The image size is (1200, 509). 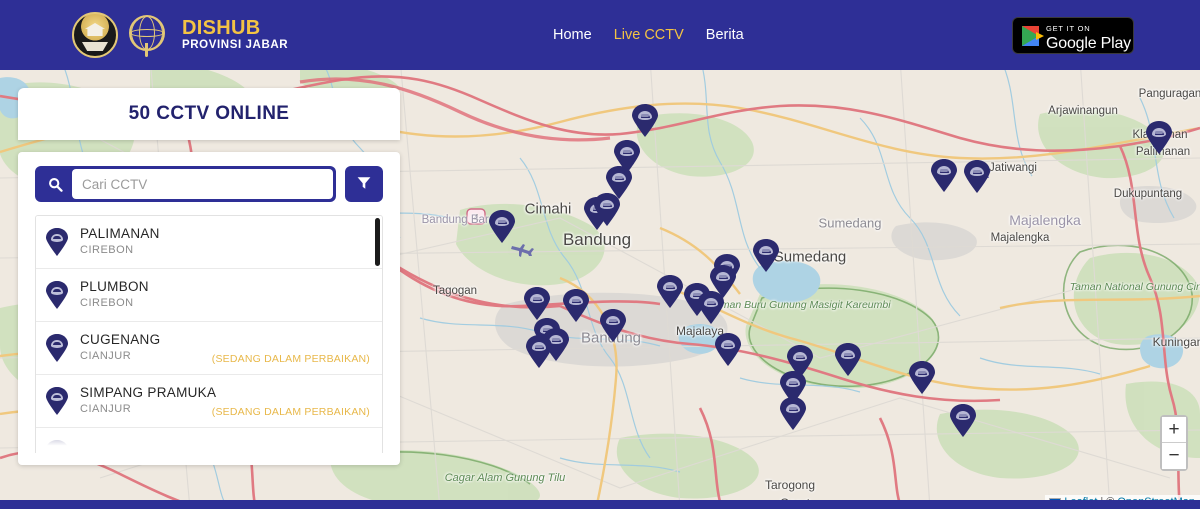 What do you see at coordinates (120, 339) in the screenshot?
I see `cctv-name: CUGENANG` at bounding box center [120, 339].